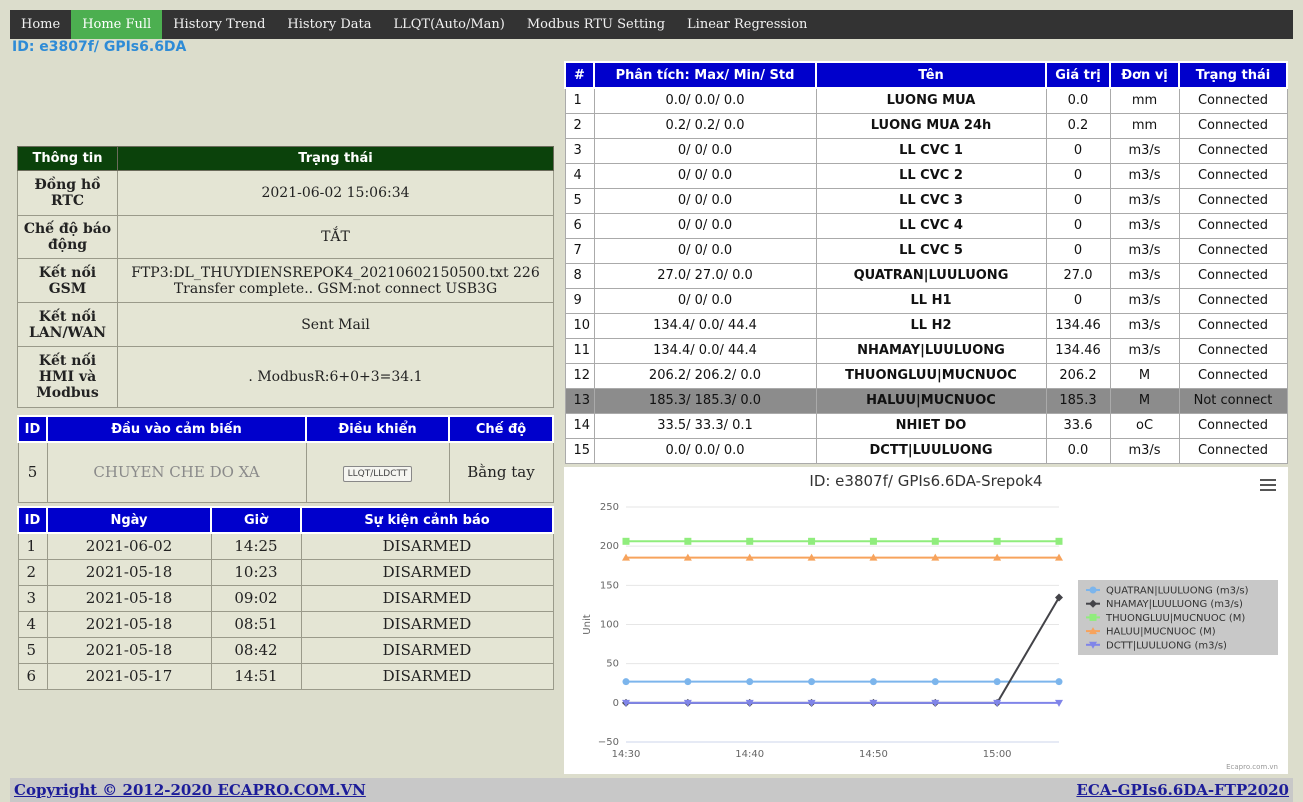  What do you see at coordinates (256, 546) in the screenshot?
I see `alarm-time: 14:25` at bounding box center [256, 546].